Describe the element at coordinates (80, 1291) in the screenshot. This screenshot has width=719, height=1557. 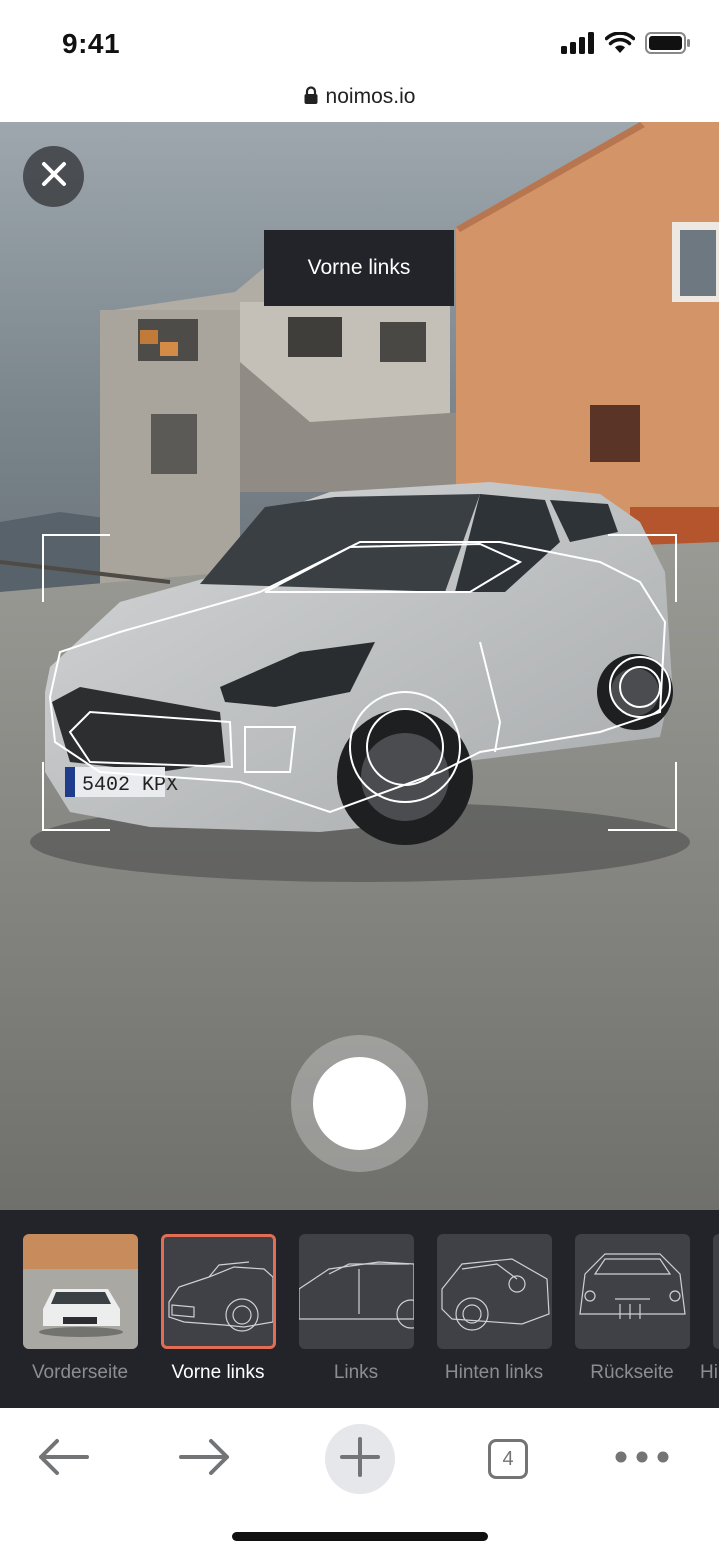
I see `thumbnail-front-photo` at that location.